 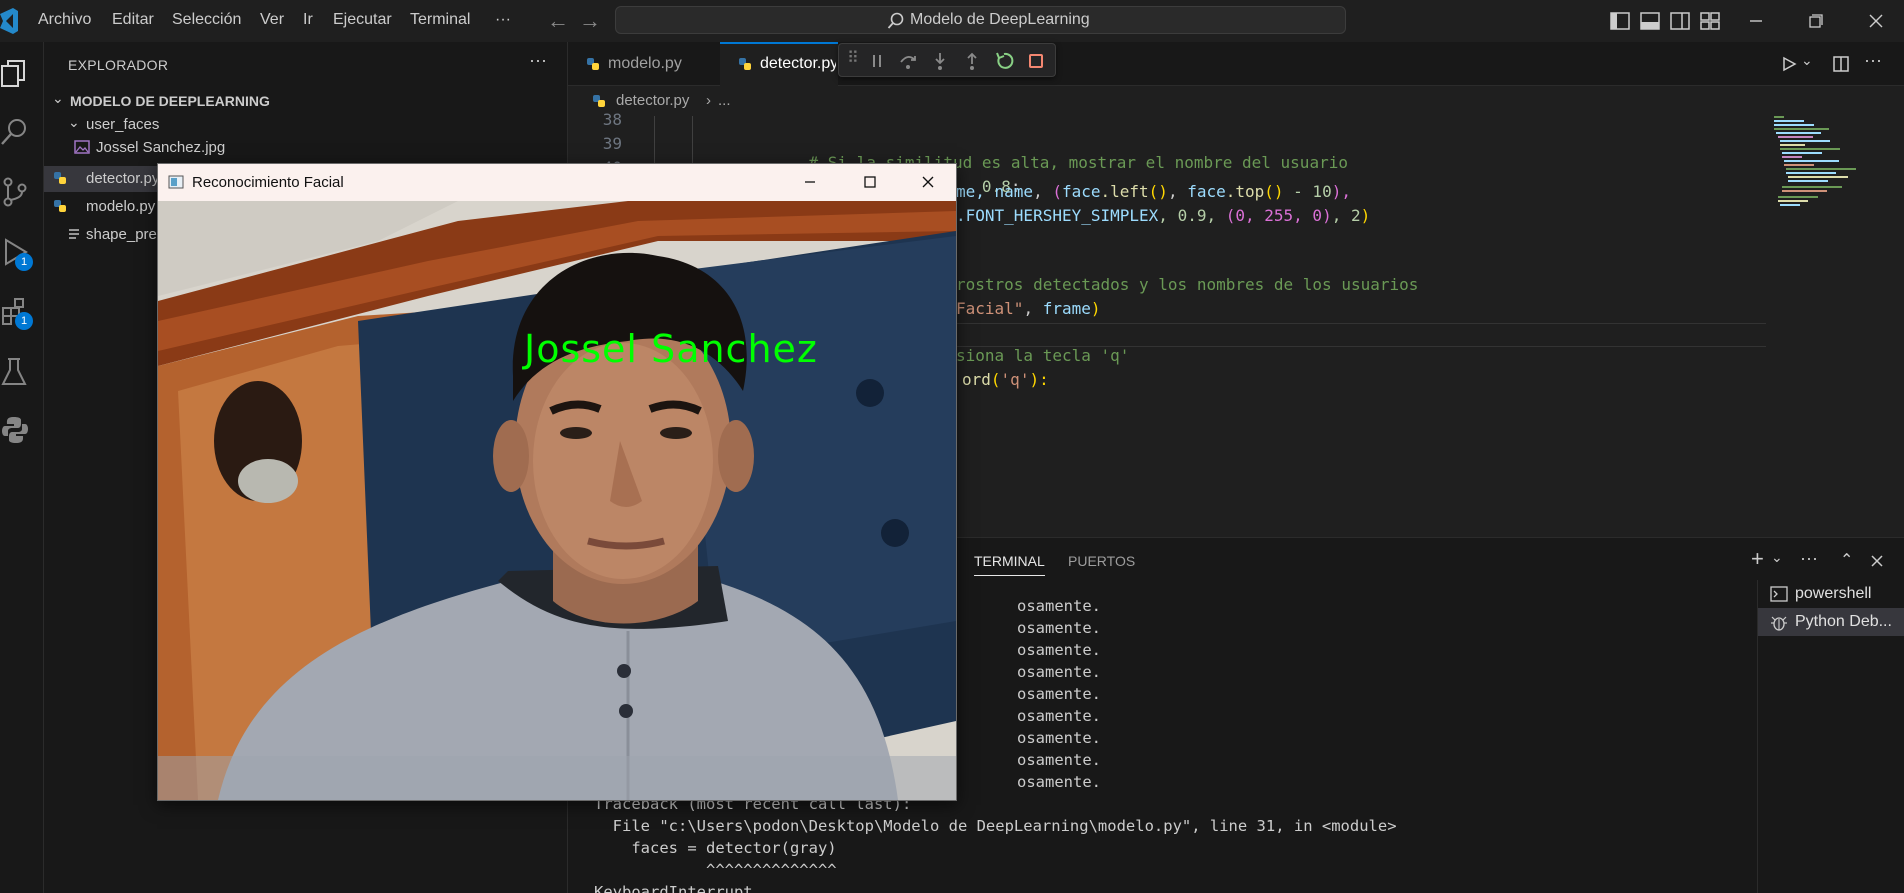 I want to click on code-token: , 0.9,, so click(x=1192, y=215).